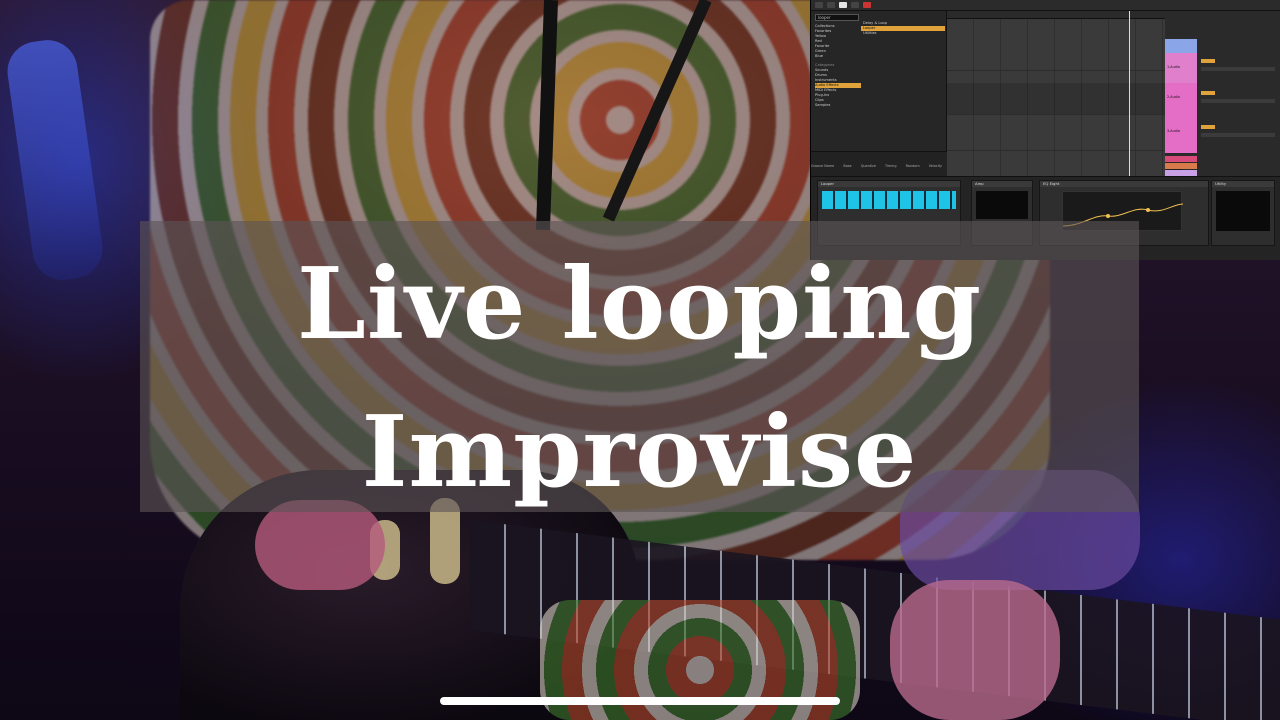  I want to click on mixer-track-name: 2-Audio, so click(1173, 97).